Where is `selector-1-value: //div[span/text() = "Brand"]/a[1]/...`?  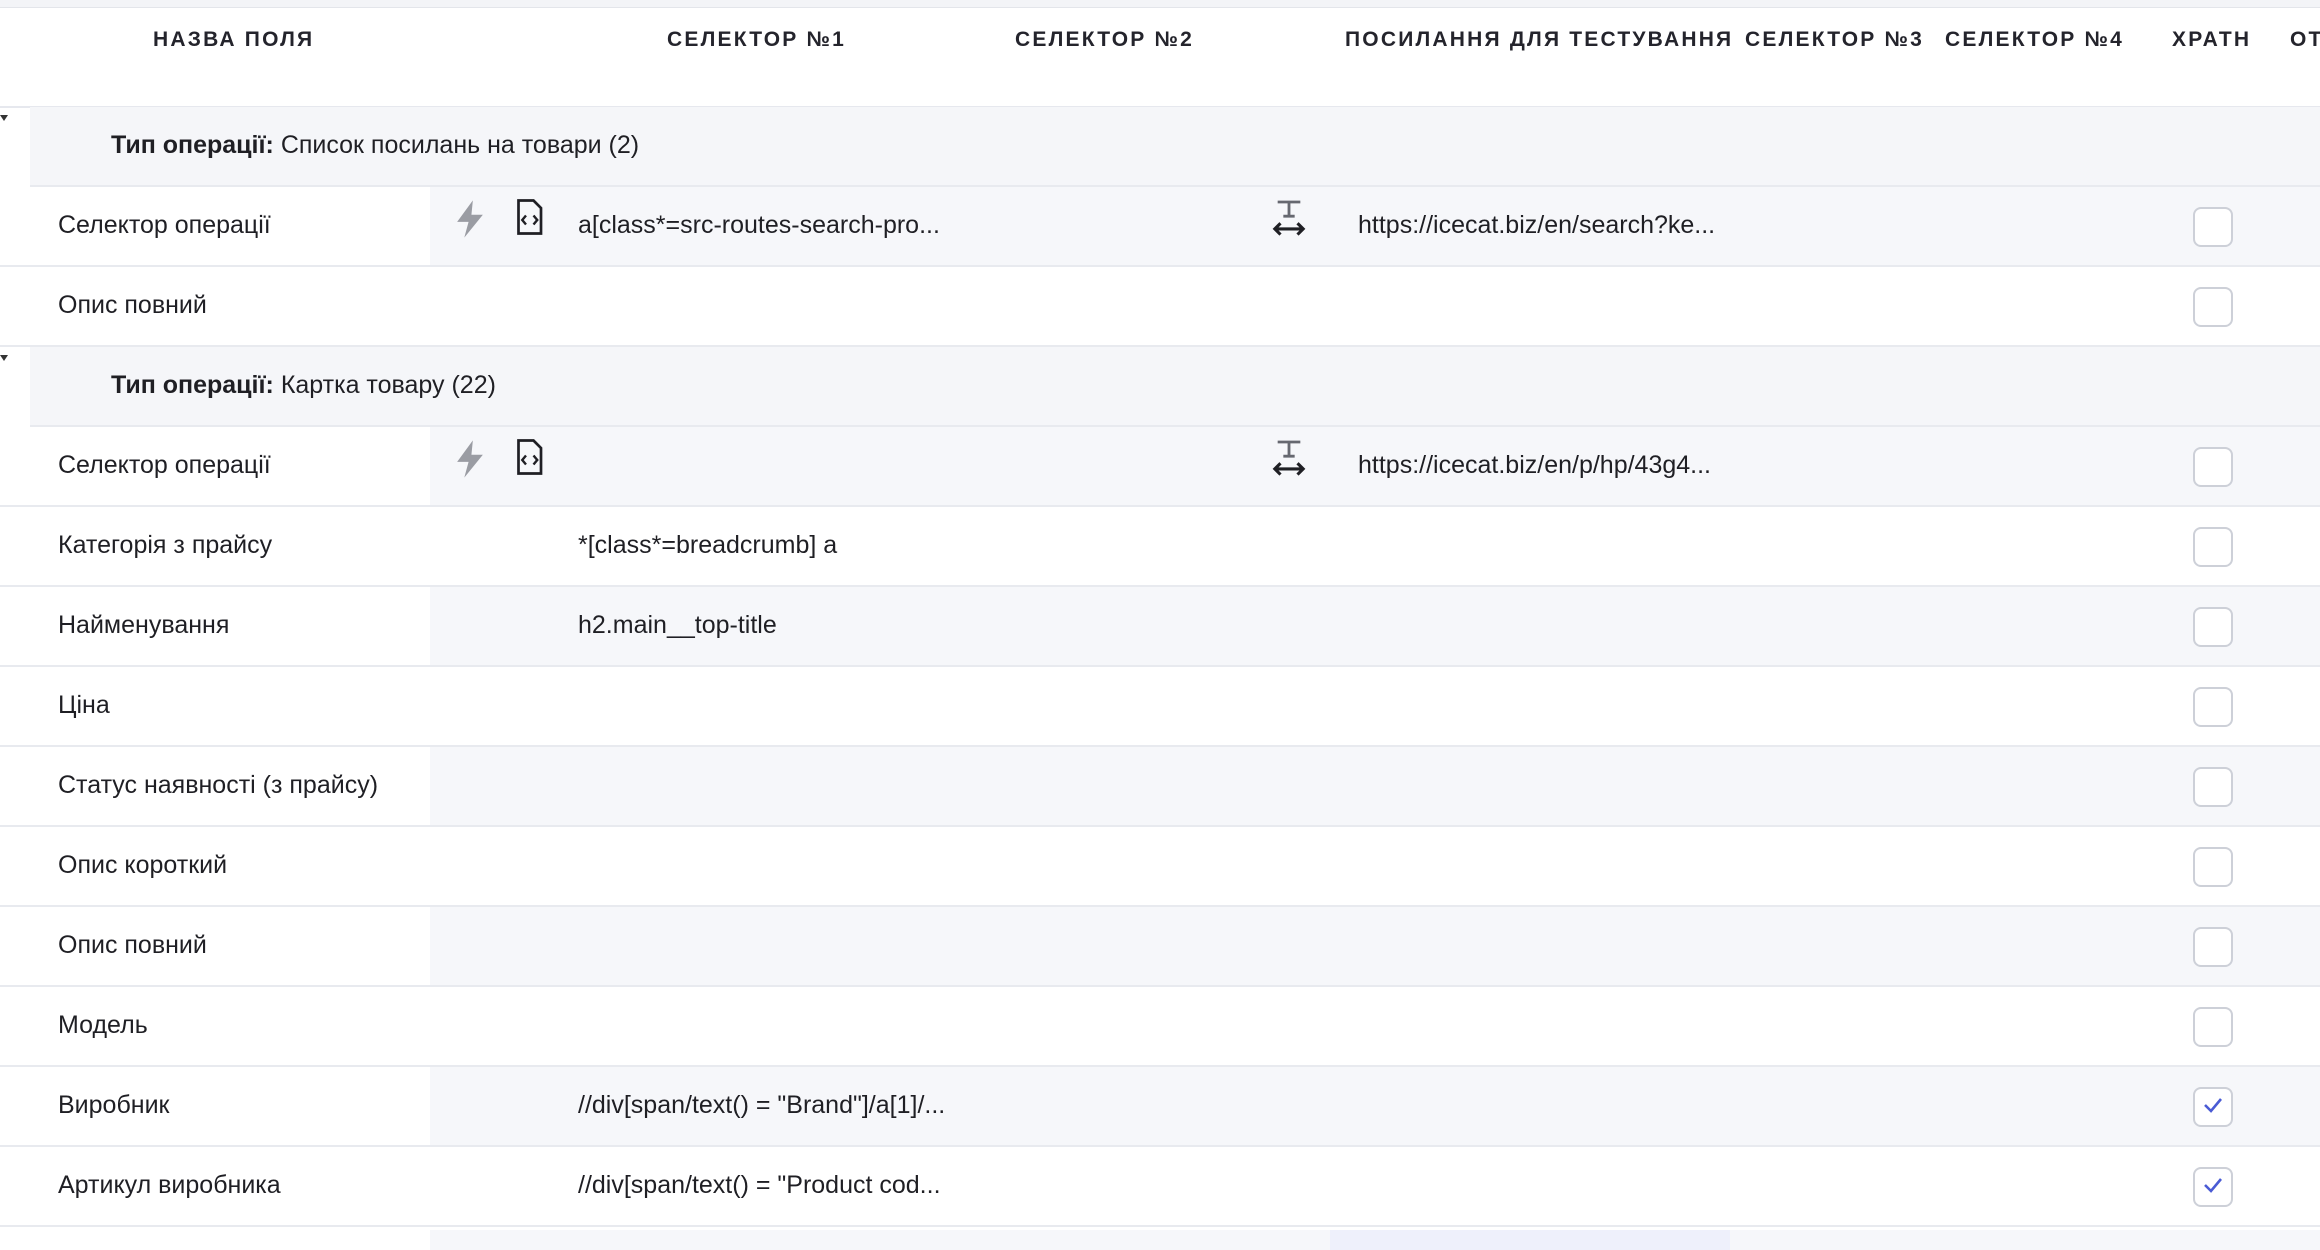
selector-1-value: //div[span/text() = "Brand"]/a[1]/... is located at coordinates (761, 1105).